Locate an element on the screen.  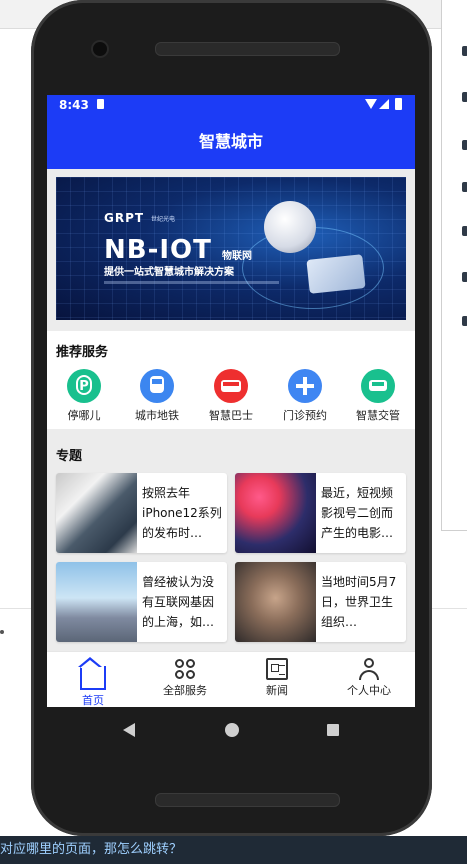
tab-profile: 个人中心 is located at coordinates (369, 679).